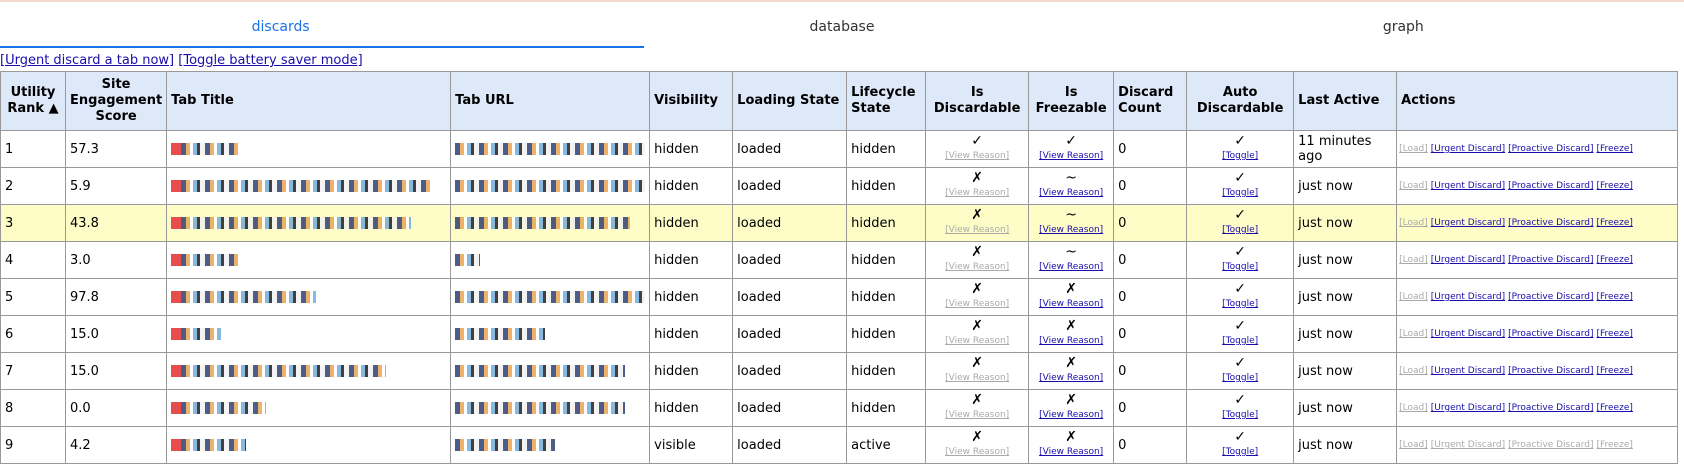 This screenshot has width=1684, height=470. Describe the element at coordinates (116, 101) in the screenshot. I see `header-site-engagement: Site Engagement Score` at that location.